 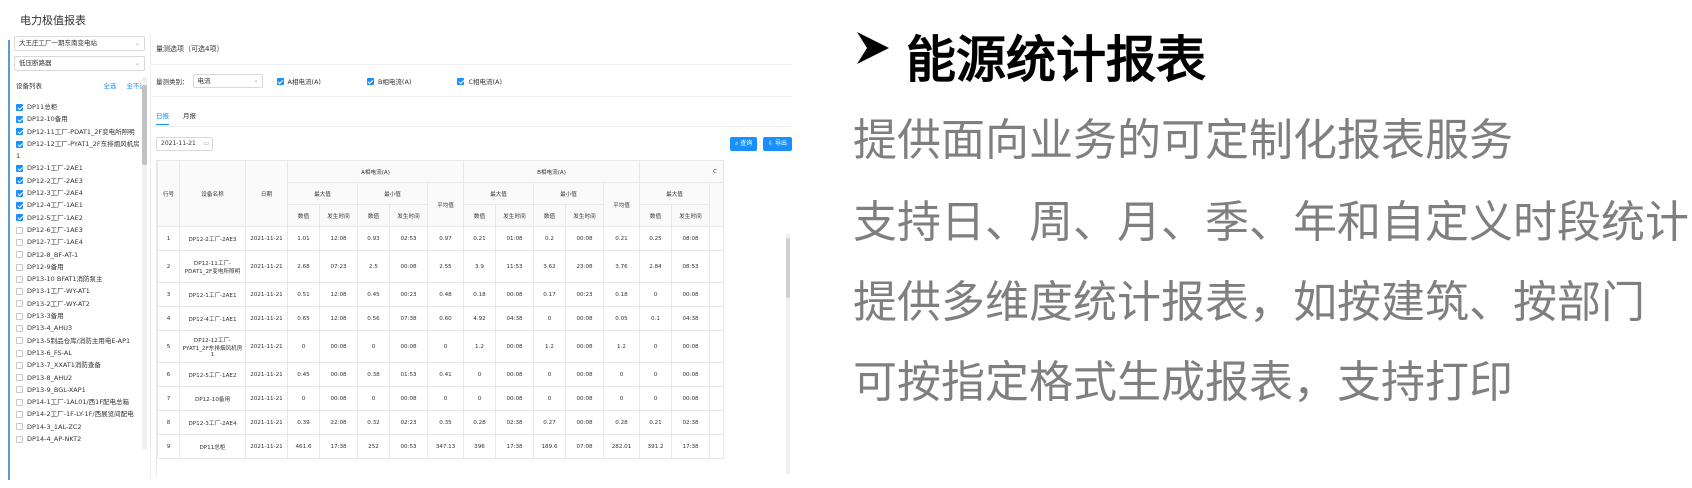 I want to click on device-list-item: DP14-1工厂-1AL01/西1F配电总箱, so click(x=78, y=402).